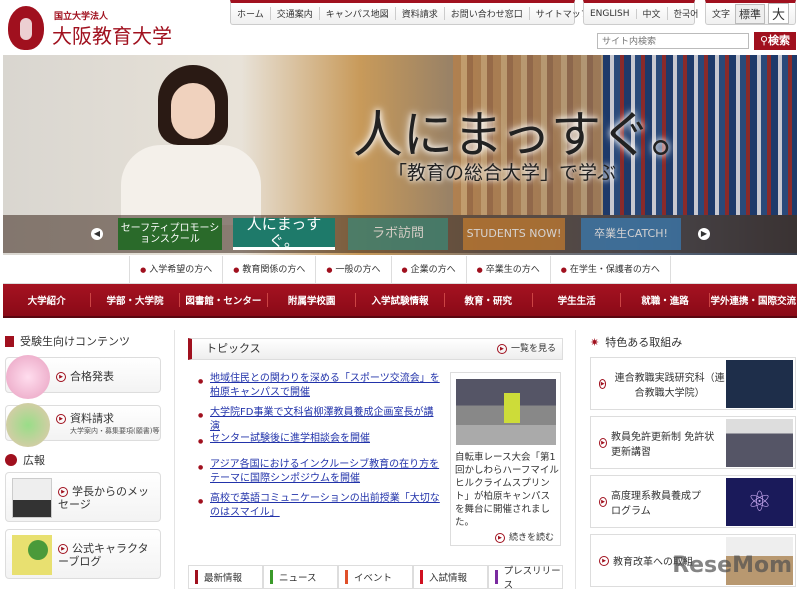 The height and width of the screenshot is (591, 800). Describe the element at coordinates (652, 13) in the screenshot. I see `lang-chinese: 中文` at that location.